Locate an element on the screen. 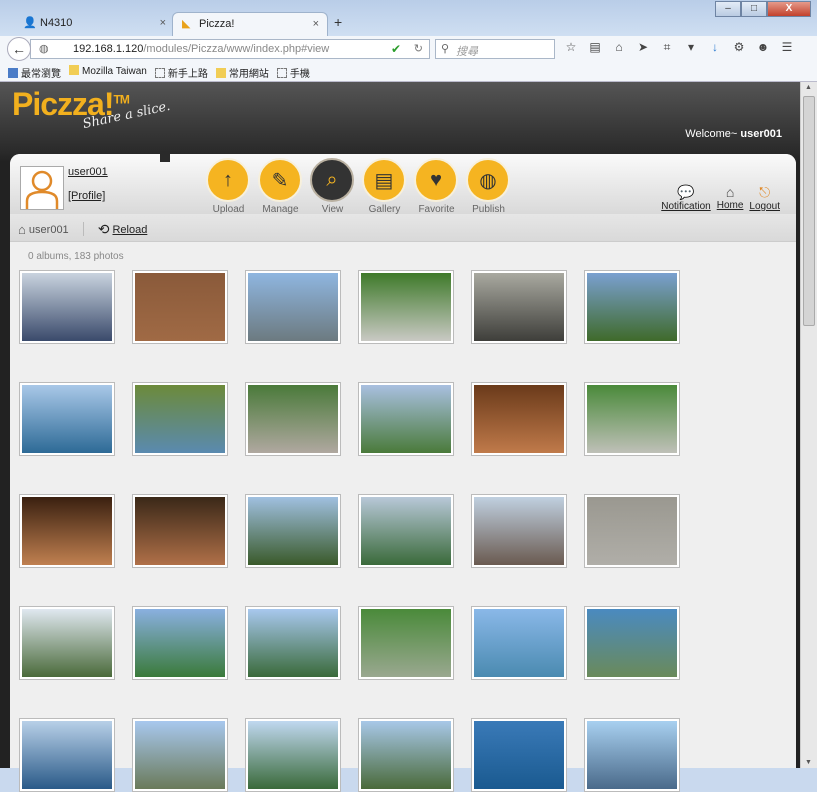  nav-gallery: ▤ Gallery is located at coordinates (384, 186).